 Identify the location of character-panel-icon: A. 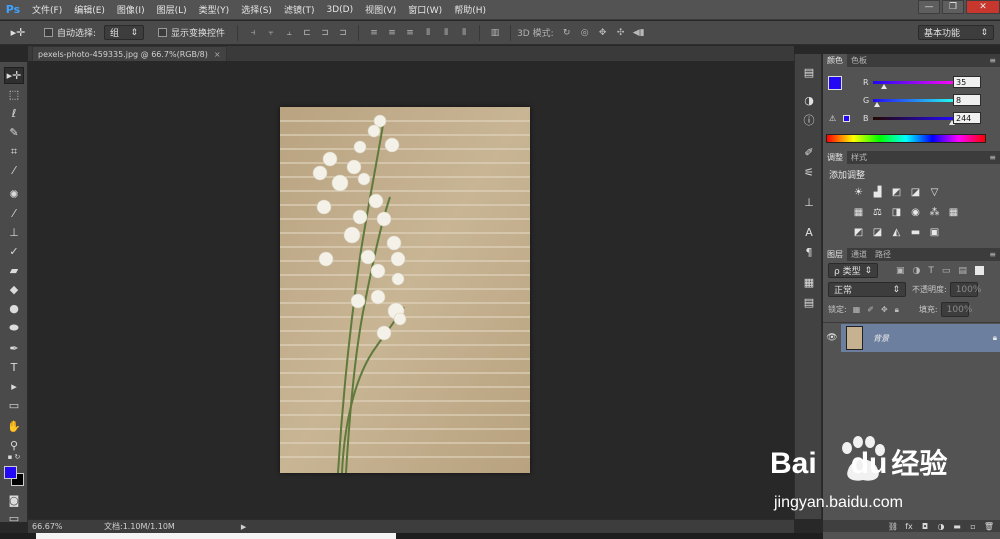
(809, 232).